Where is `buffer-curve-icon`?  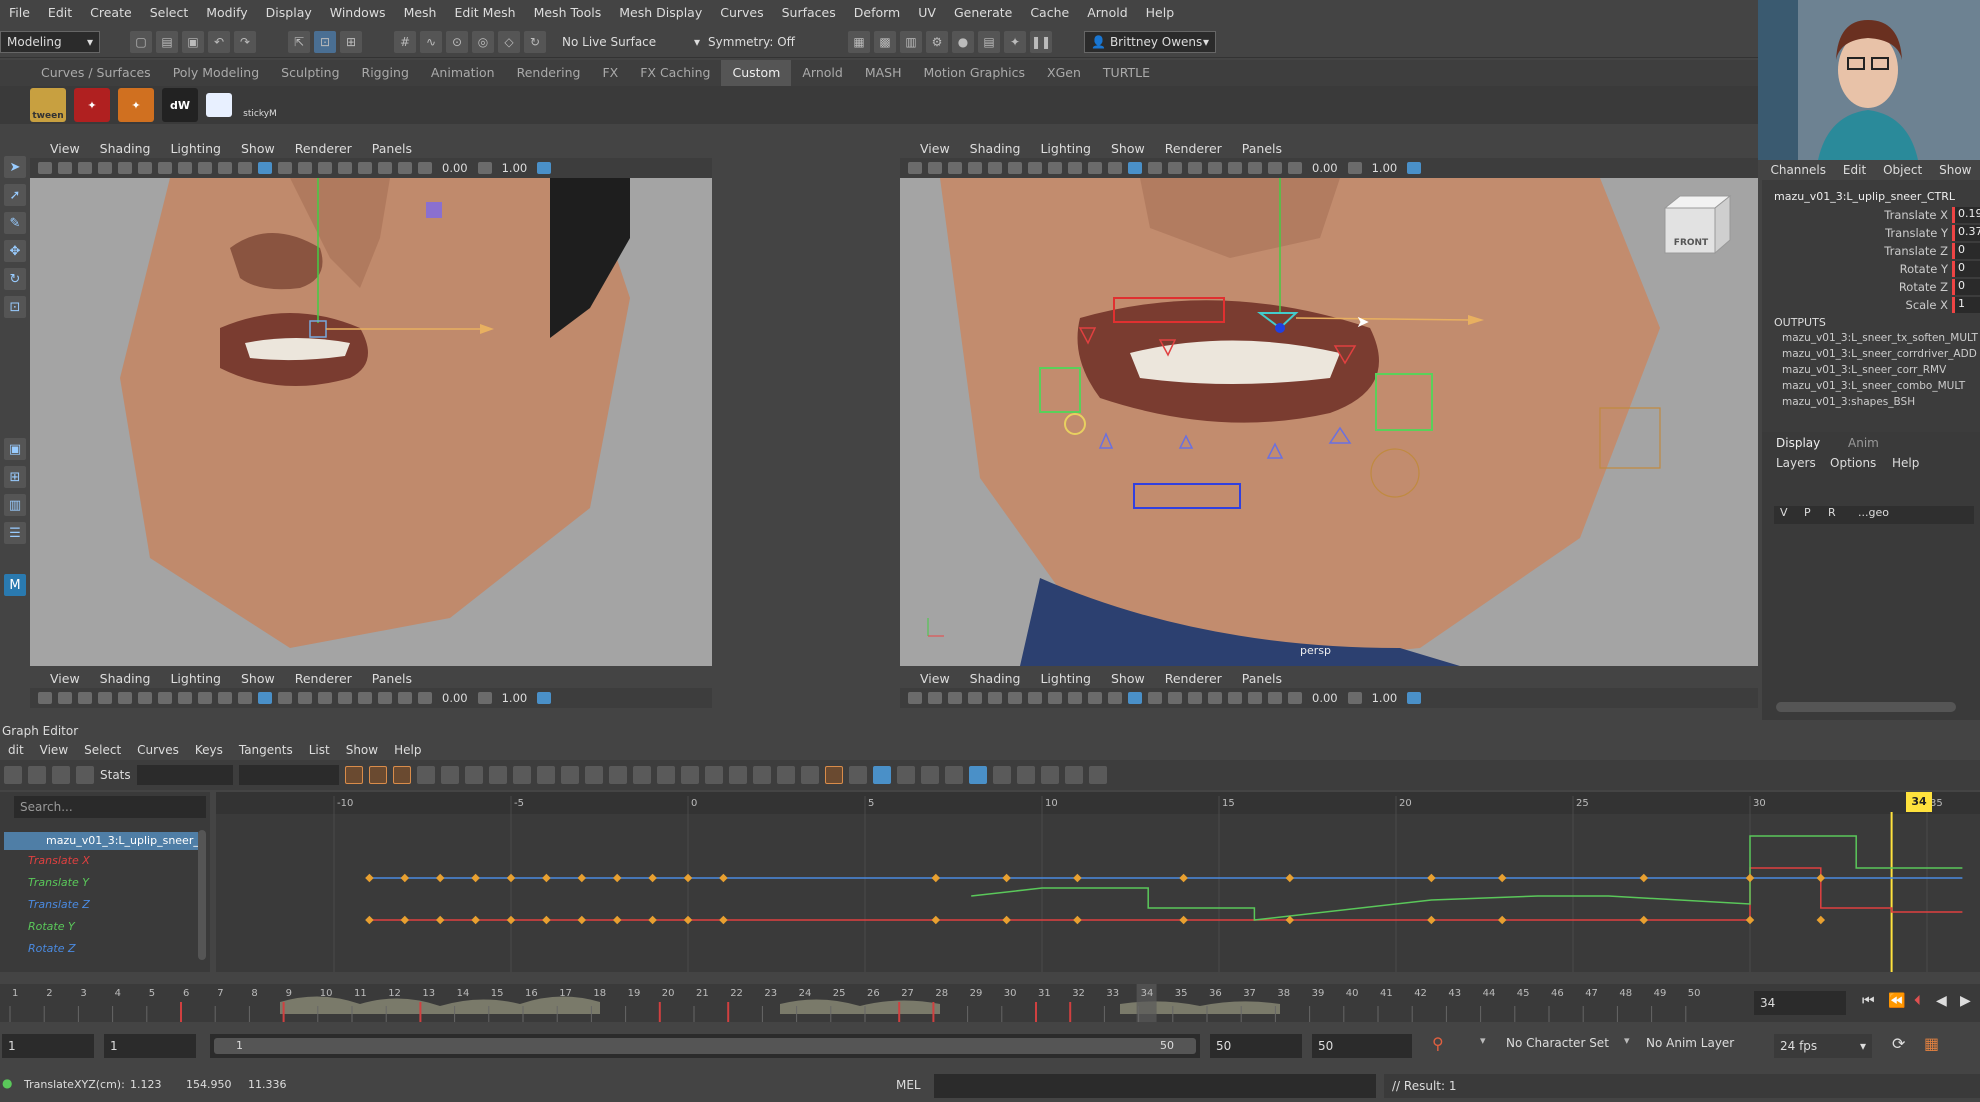 buffer-curve-icon is located at coordinates (617, 775).